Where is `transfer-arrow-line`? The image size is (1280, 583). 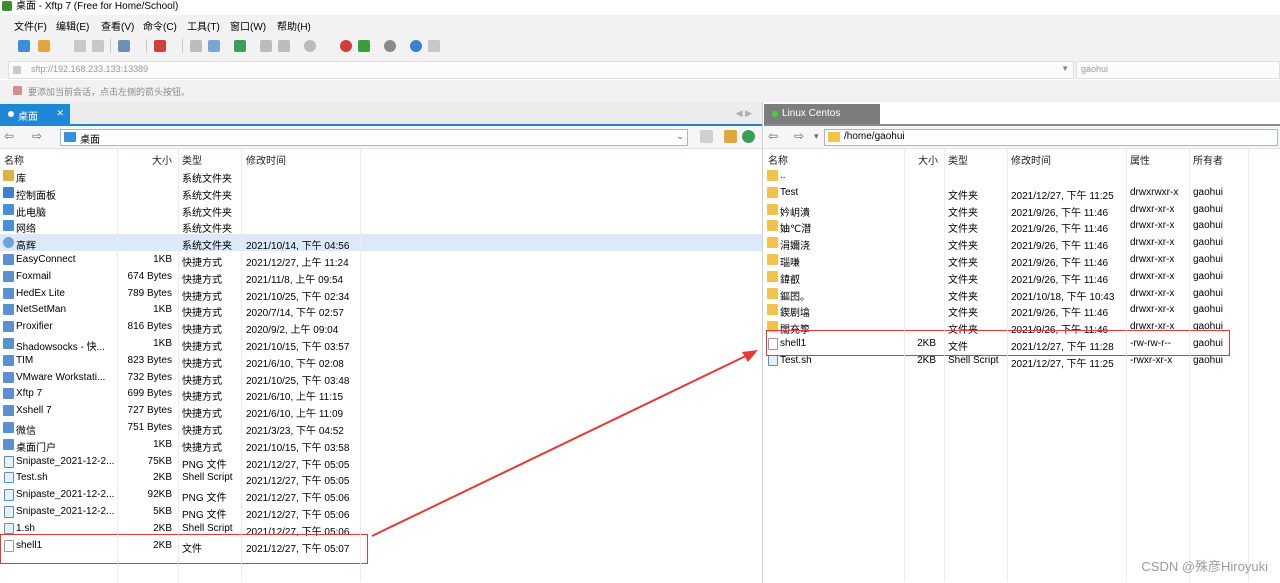
transfer-arrow-line is located at coordinates (562, 444).